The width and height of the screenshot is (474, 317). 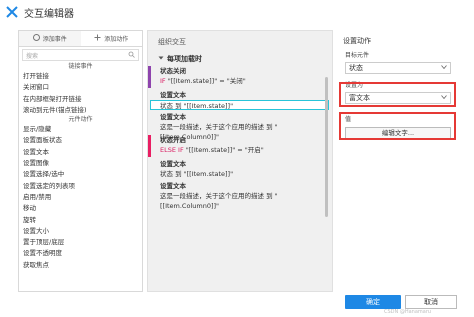 What do you see at coordinates (97, 38) in the screenshot?
I see `action-icon` at bounding box center [97, 38].